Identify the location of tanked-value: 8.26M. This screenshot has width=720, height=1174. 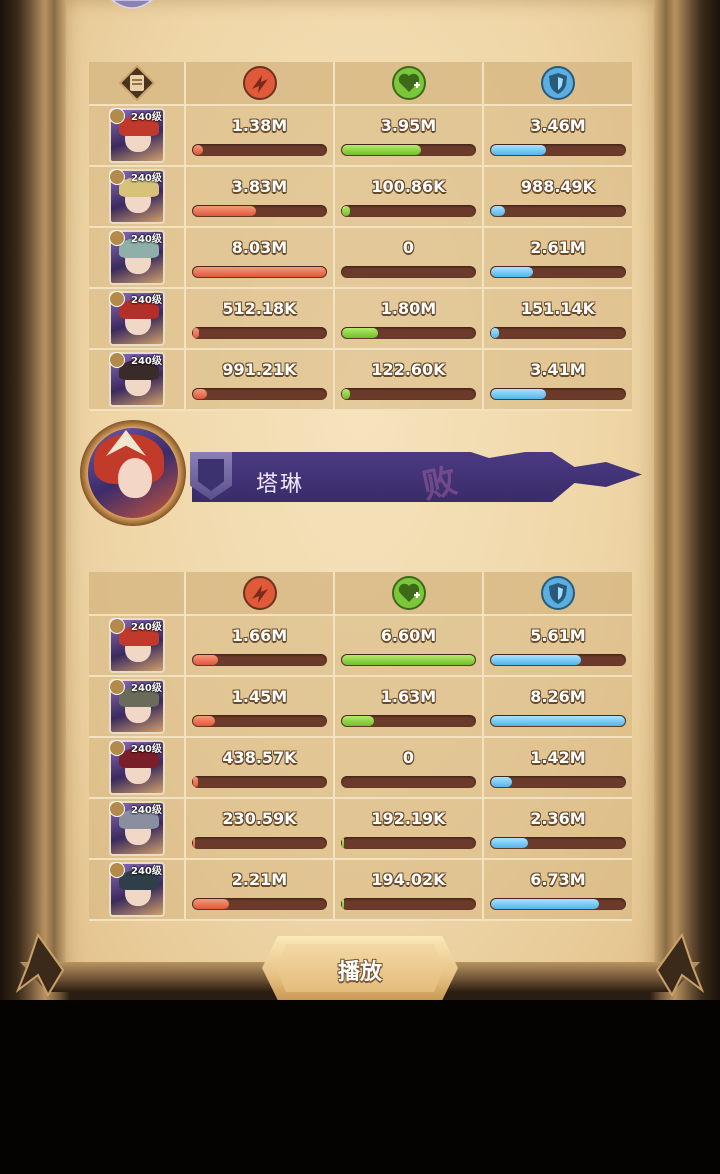
(558, 696).